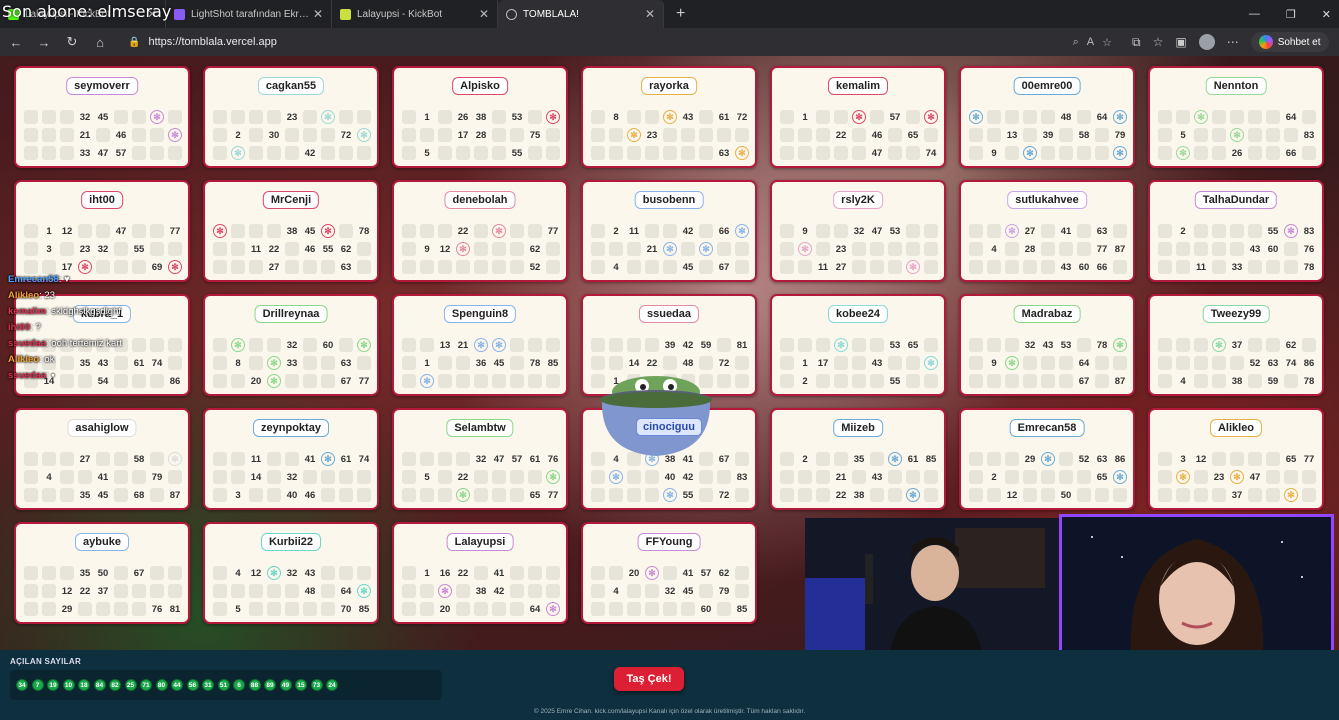 The width and height of the screenshot is (1339, 720). What do you see at coordinates (254, 685) in the screenshot?
I see `drawn-number-ball: 88` at bounding box center [254, 685].